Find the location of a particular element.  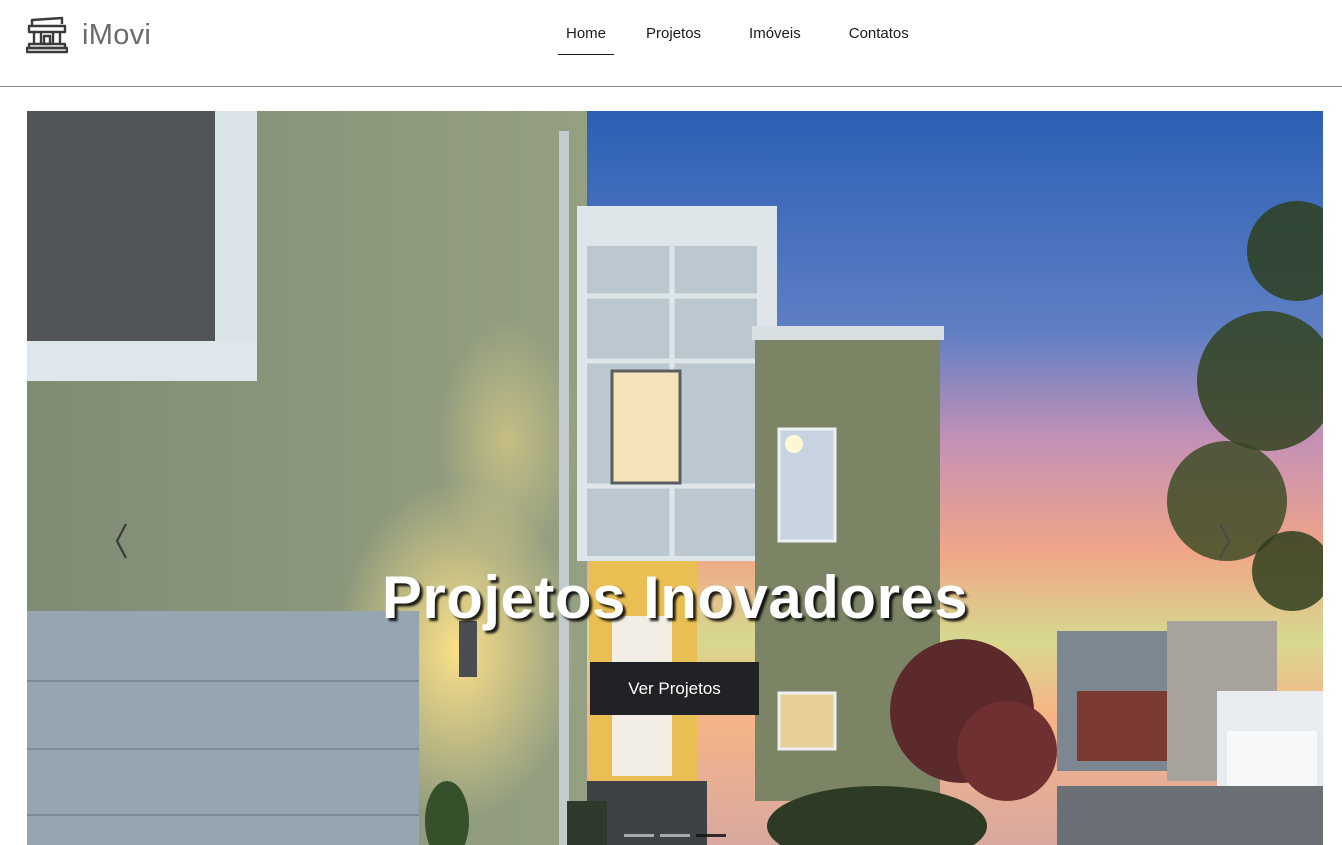

nav-item-projetos: Projetos is located at coordinates (673, 34).